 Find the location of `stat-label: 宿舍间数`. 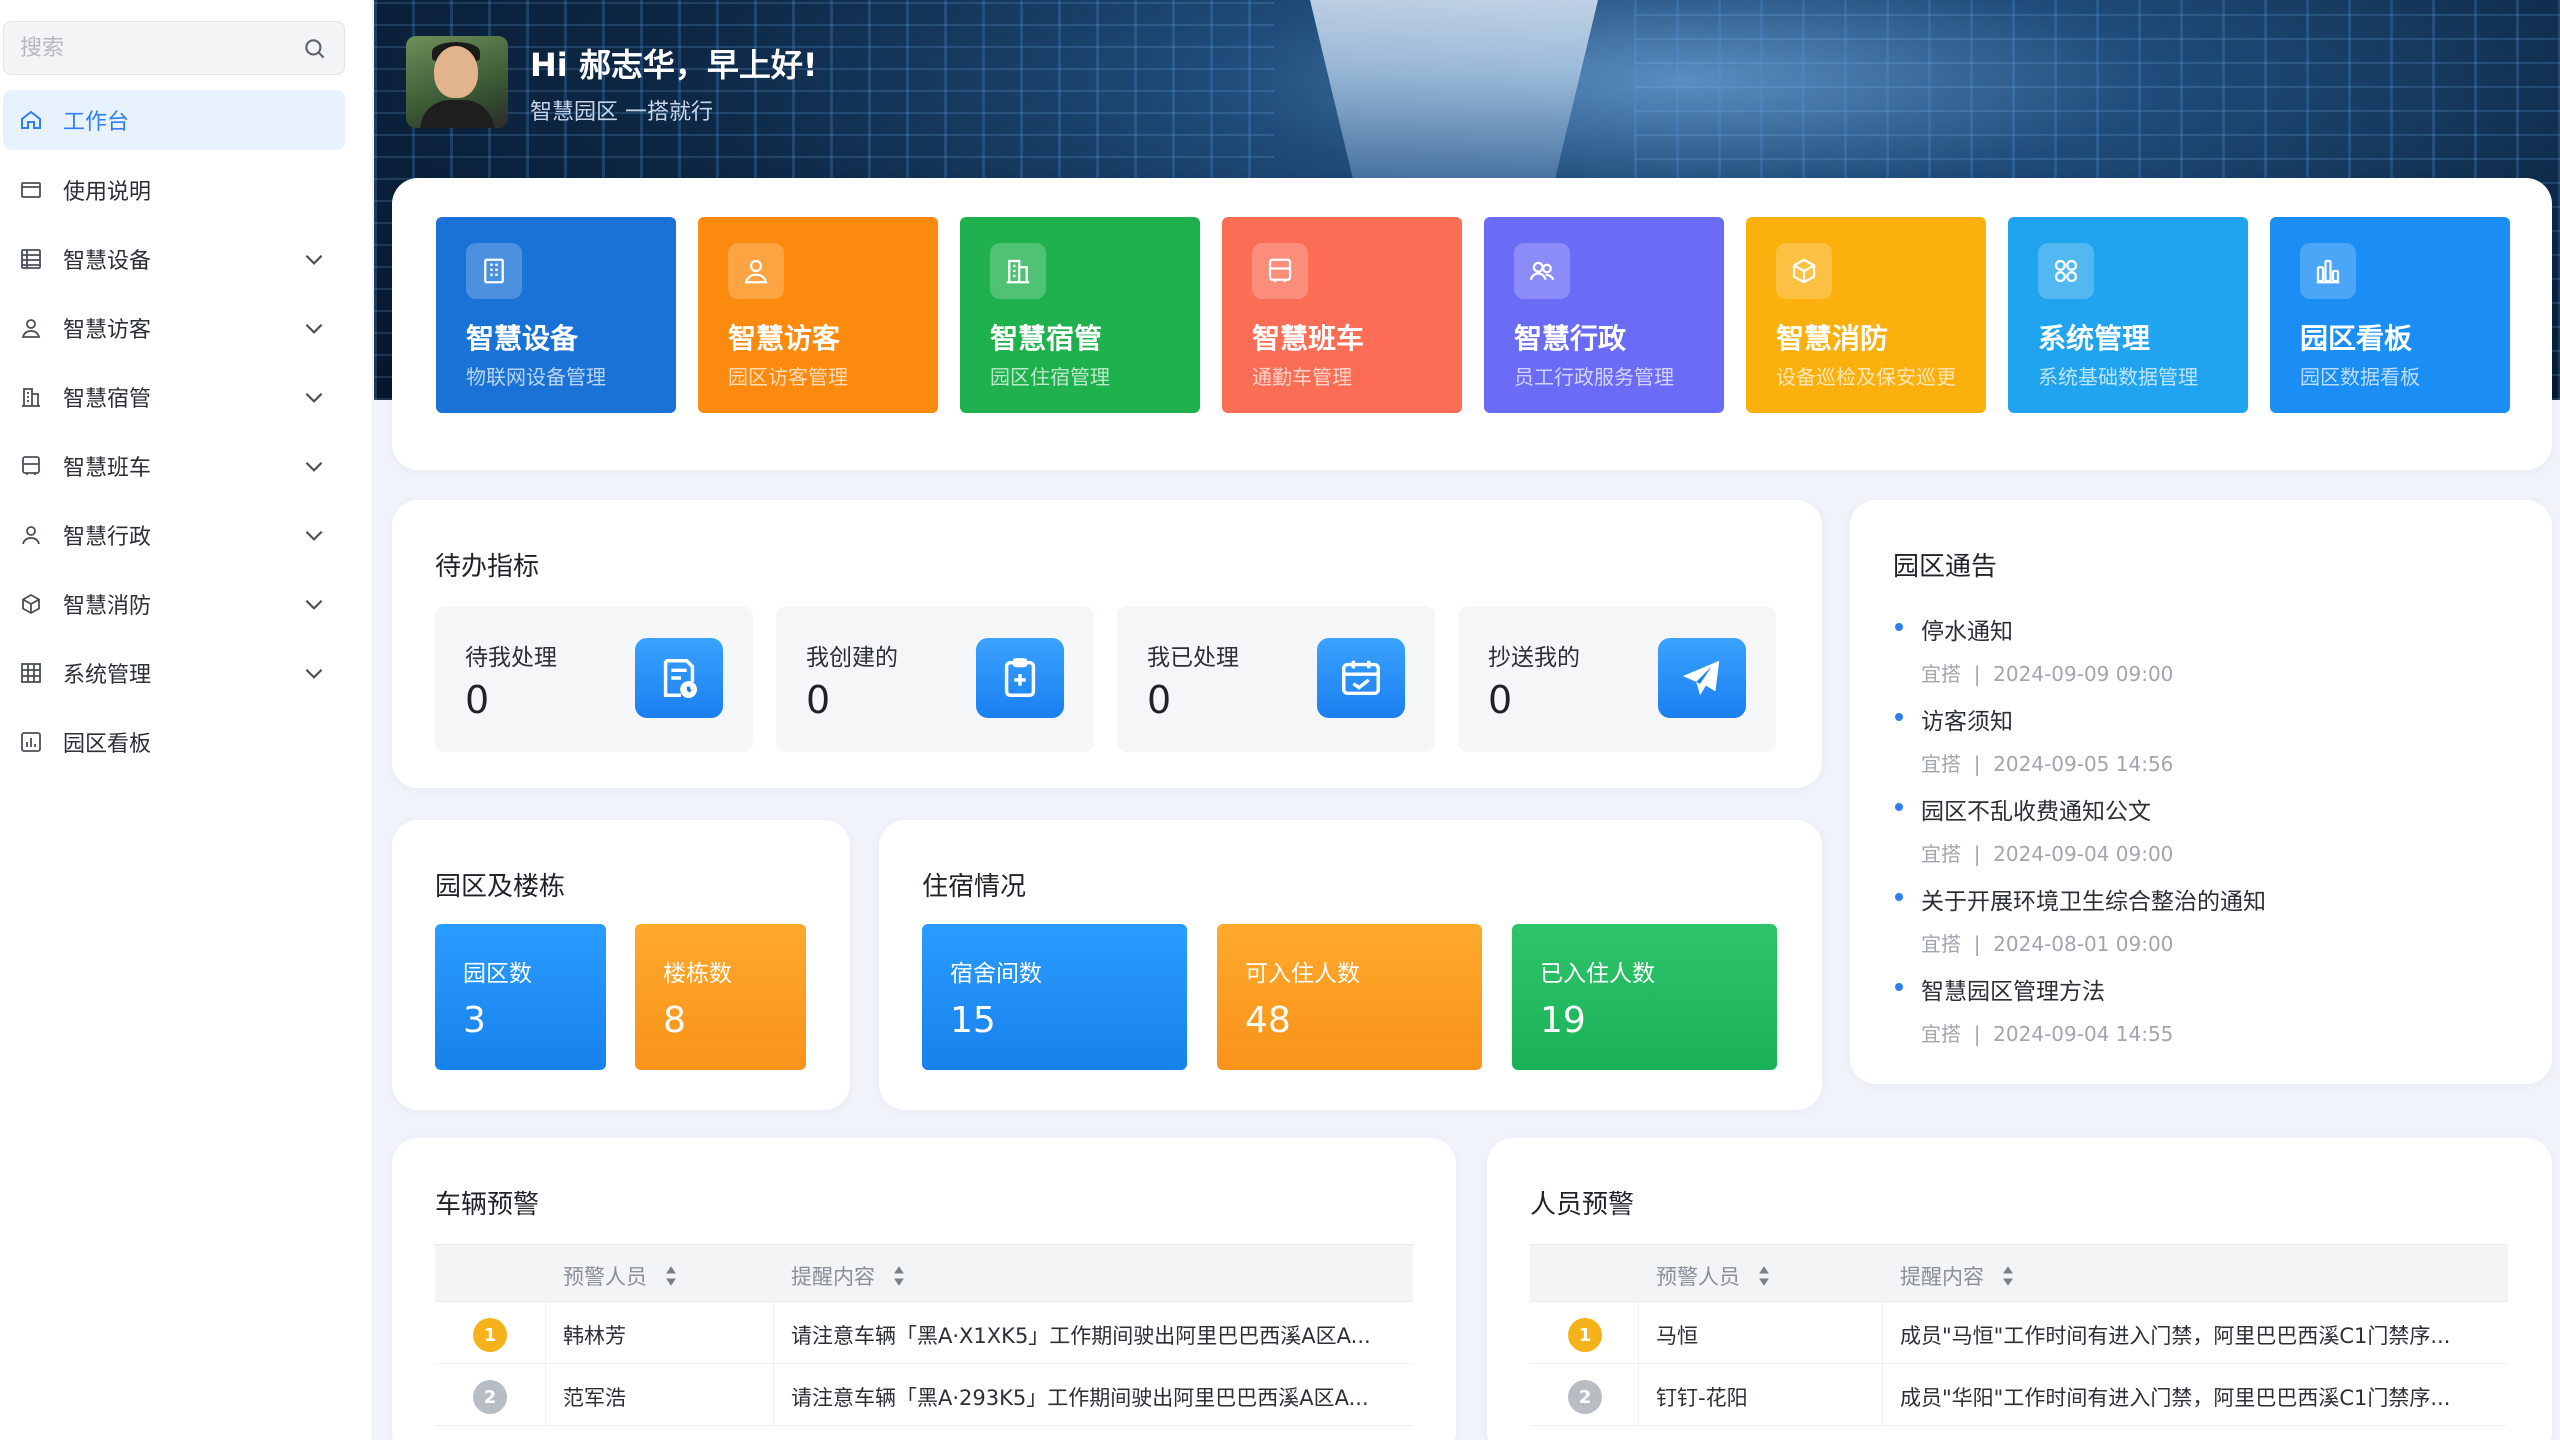

stat-label: 宿舍间数 is located at coordinates (996, 974).